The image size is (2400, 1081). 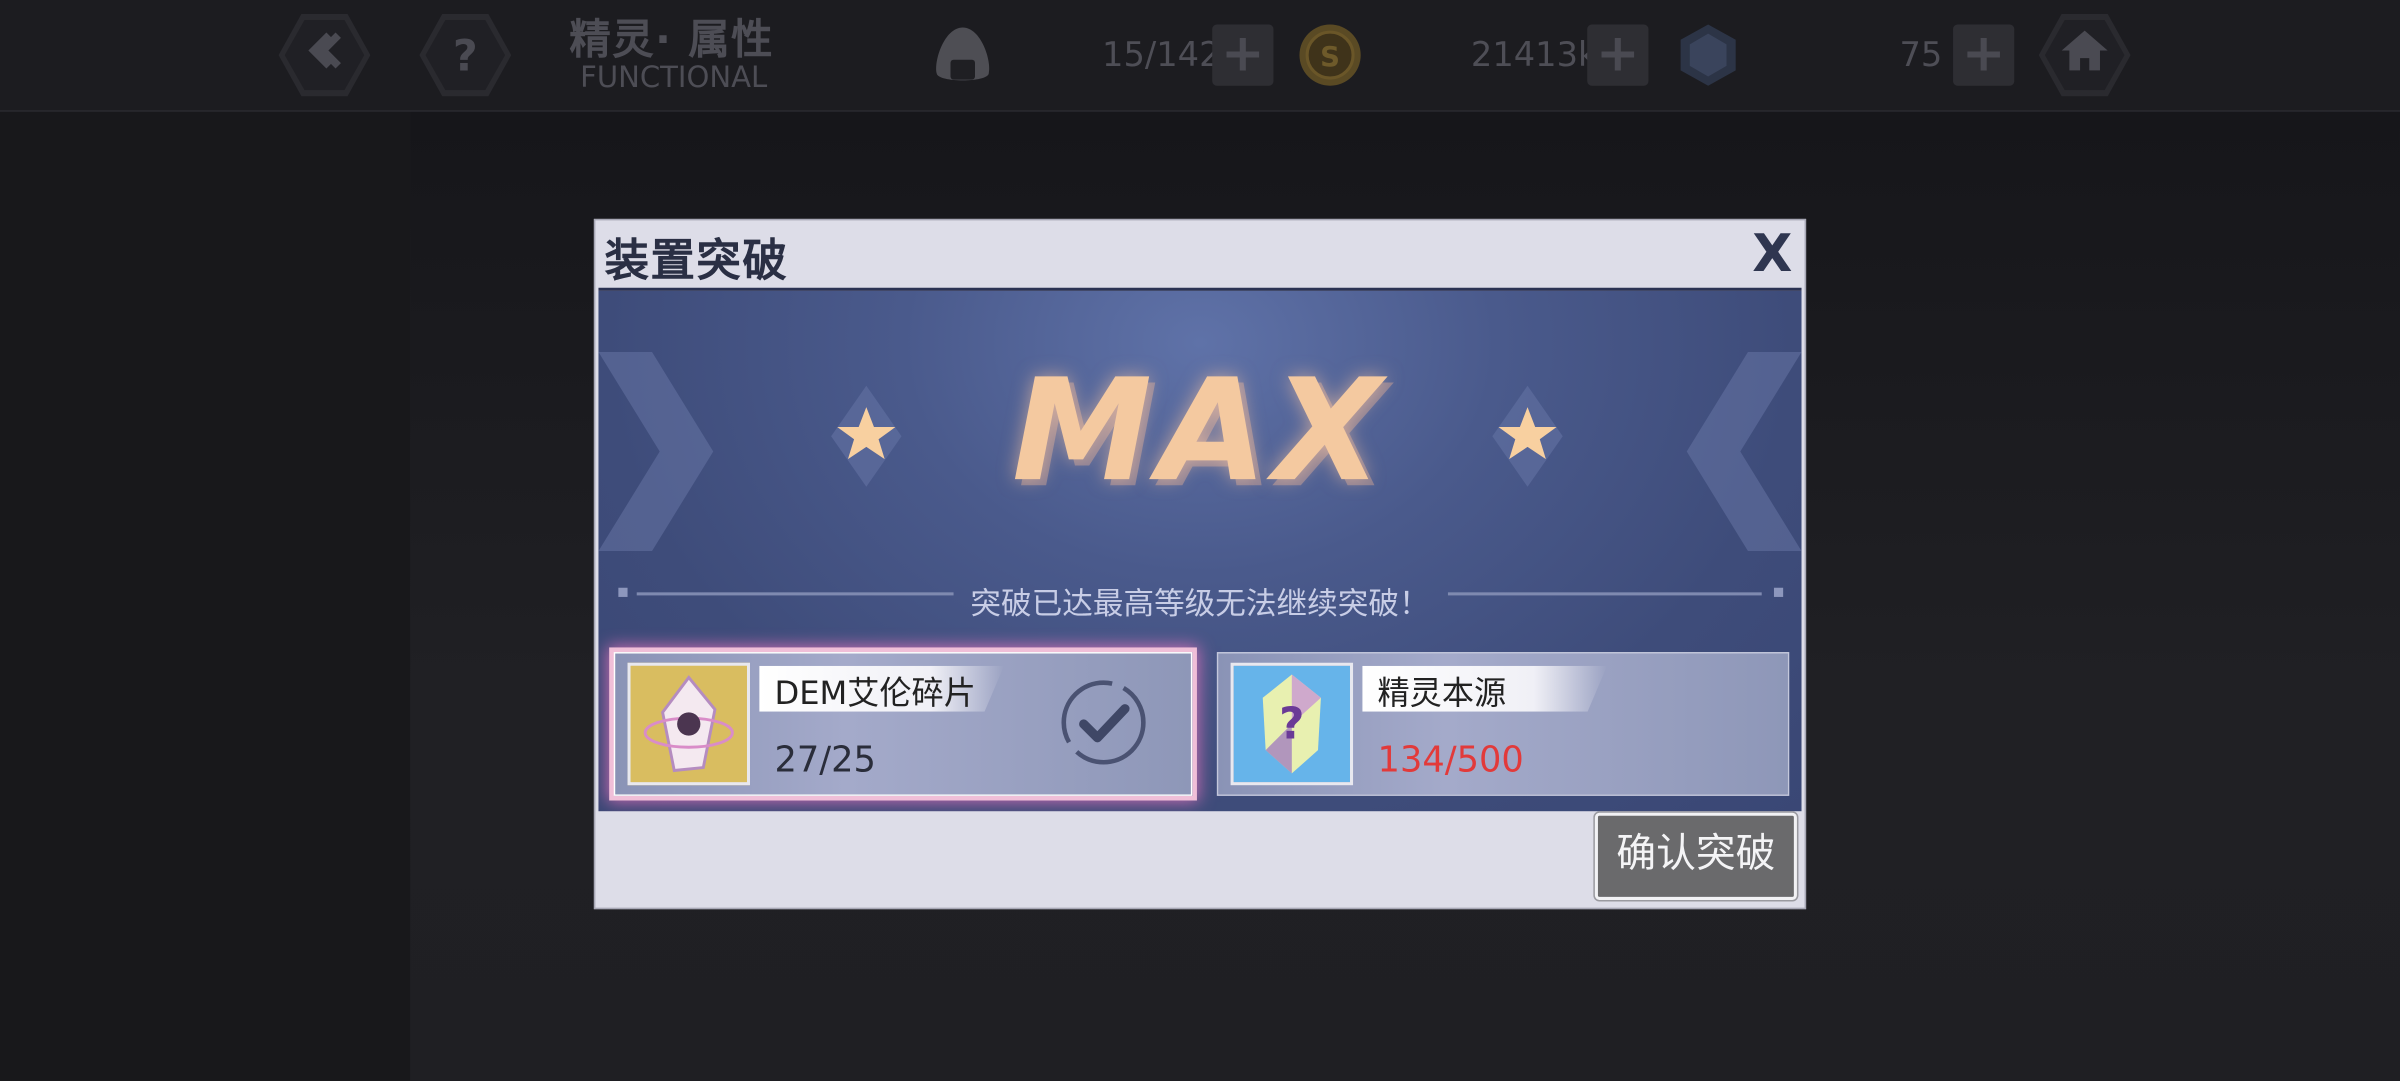 I want to click on material-name: DEM艾伦碎片, so click(x=875, y=693).